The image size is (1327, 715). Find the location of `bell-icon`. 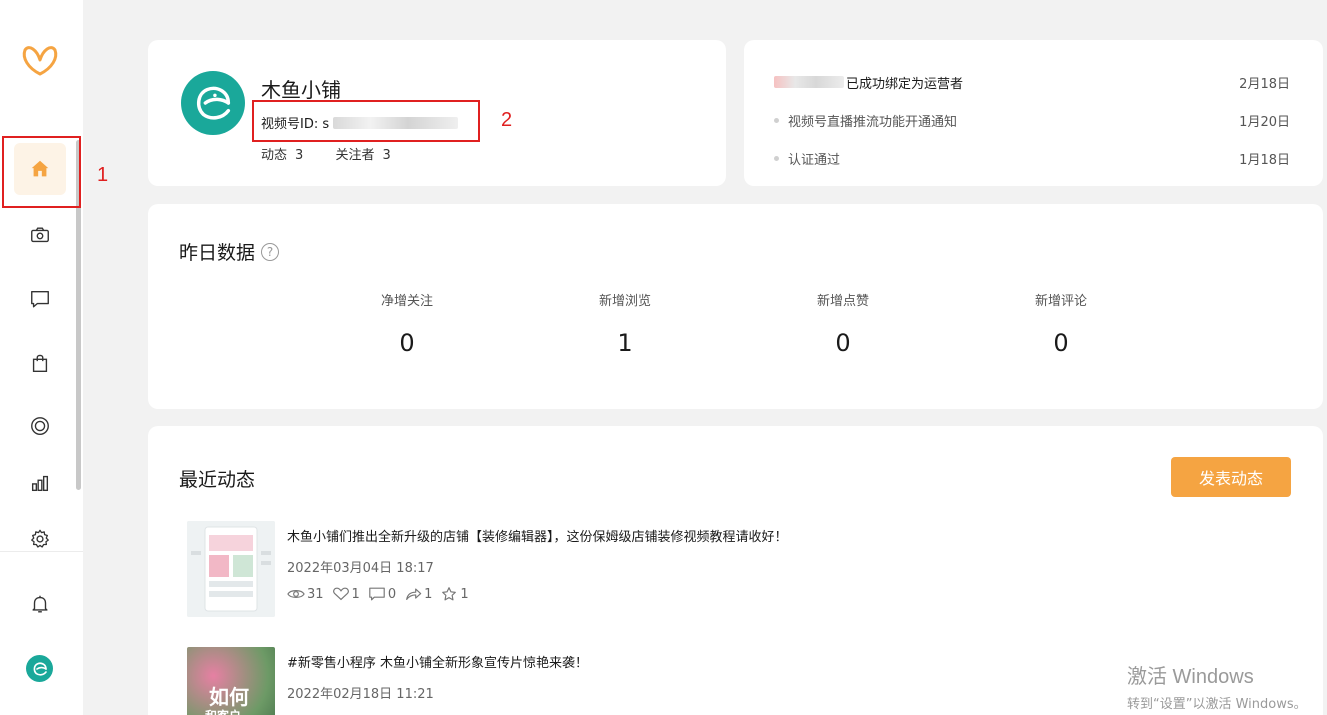

bell-icon is located at coordinates (40, 604).